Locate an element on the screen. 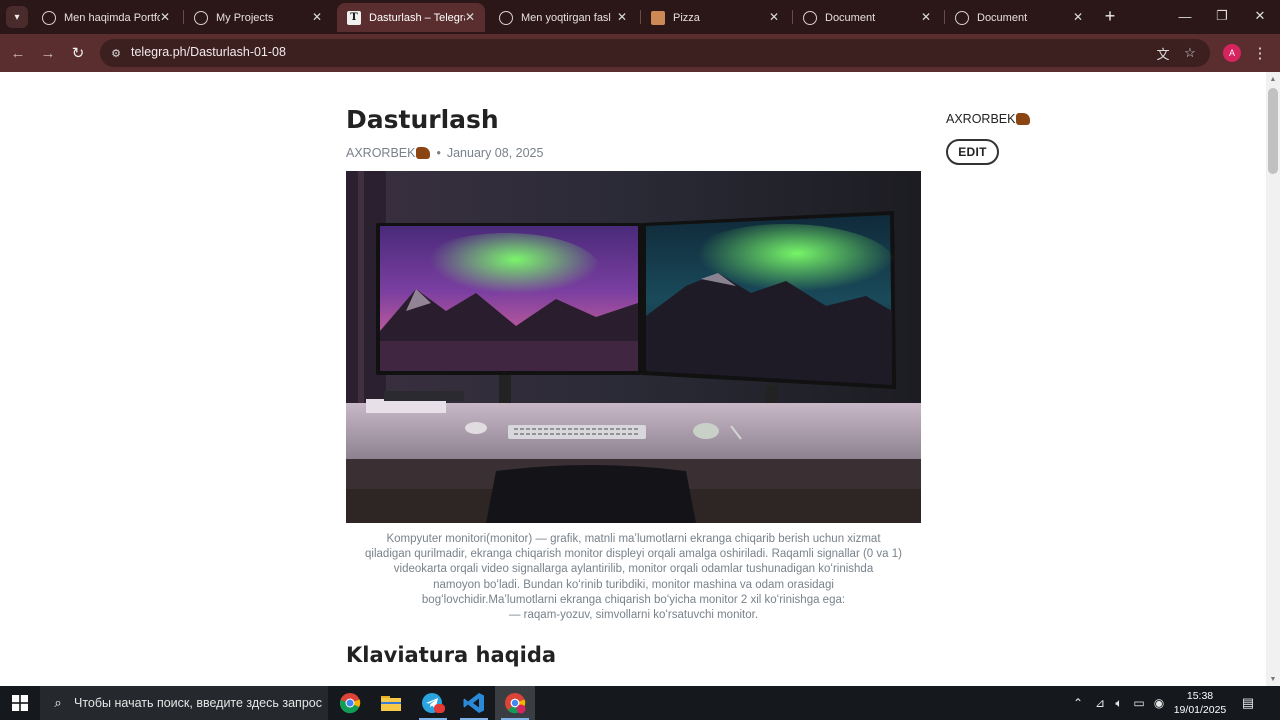 This screenshot has width=1280, height=720. tab-pizza: Pizza ✕ is located at coordinates (715, 17).